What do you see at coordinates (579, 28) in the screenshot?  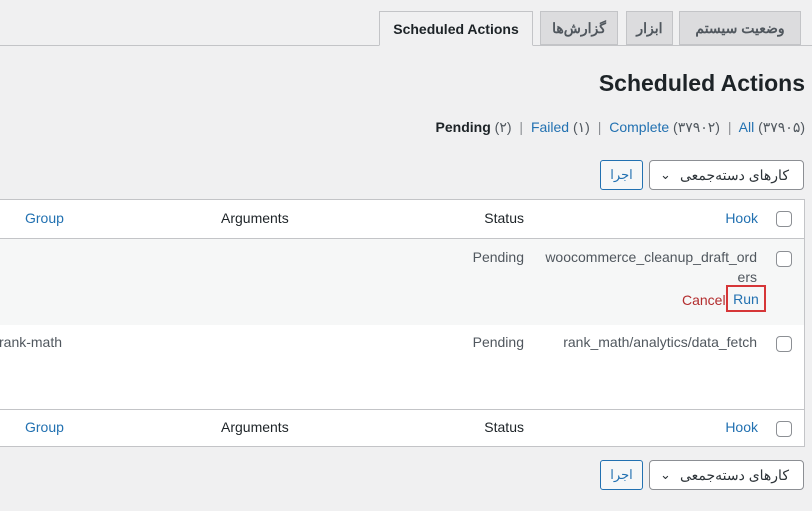 I see `tab-reports: گزارش‌ها` at bounding box center [579, 28].